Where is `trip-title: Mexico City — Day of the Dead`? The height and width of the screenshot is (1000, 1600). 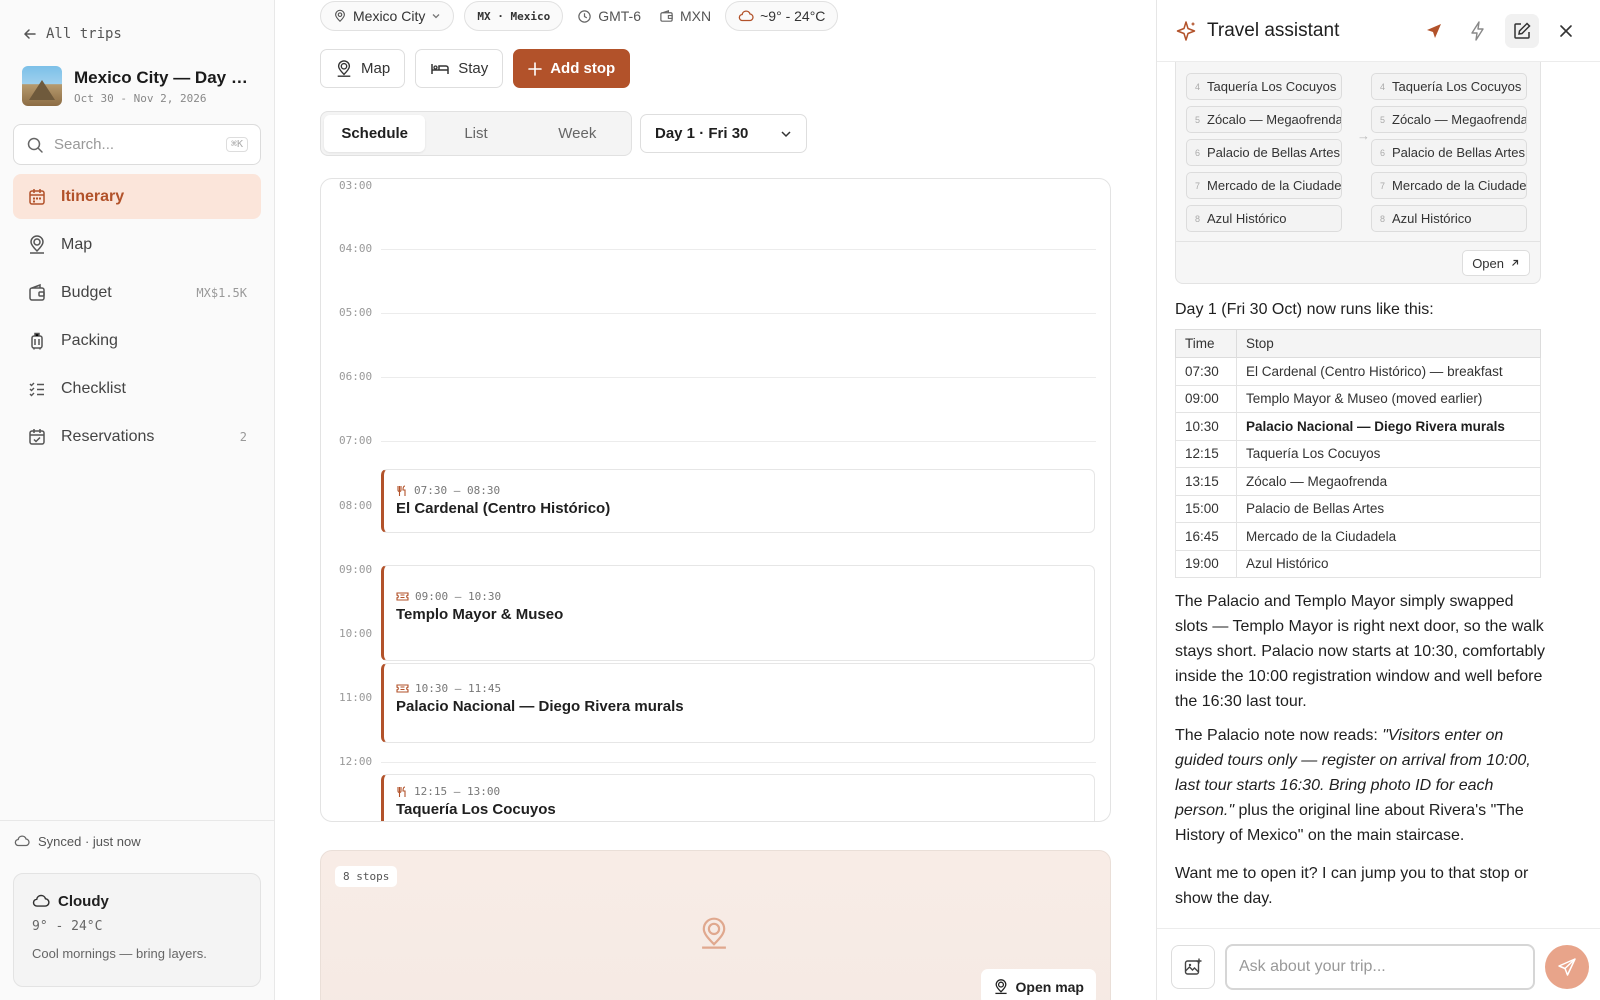
trip-title: Mexico City — Day of the Dead is located at coordinates (164, 77).